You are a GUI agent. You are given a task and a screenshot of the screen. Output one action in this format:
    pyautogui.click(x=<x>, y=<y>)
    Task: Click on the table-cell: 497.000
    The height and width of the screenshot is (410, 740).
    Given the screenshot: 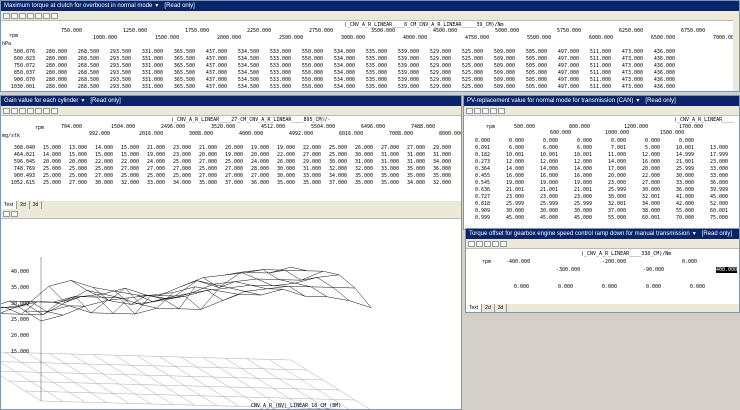 What is the action you would take?
    pyautogui.click(x=563, y=51)
    